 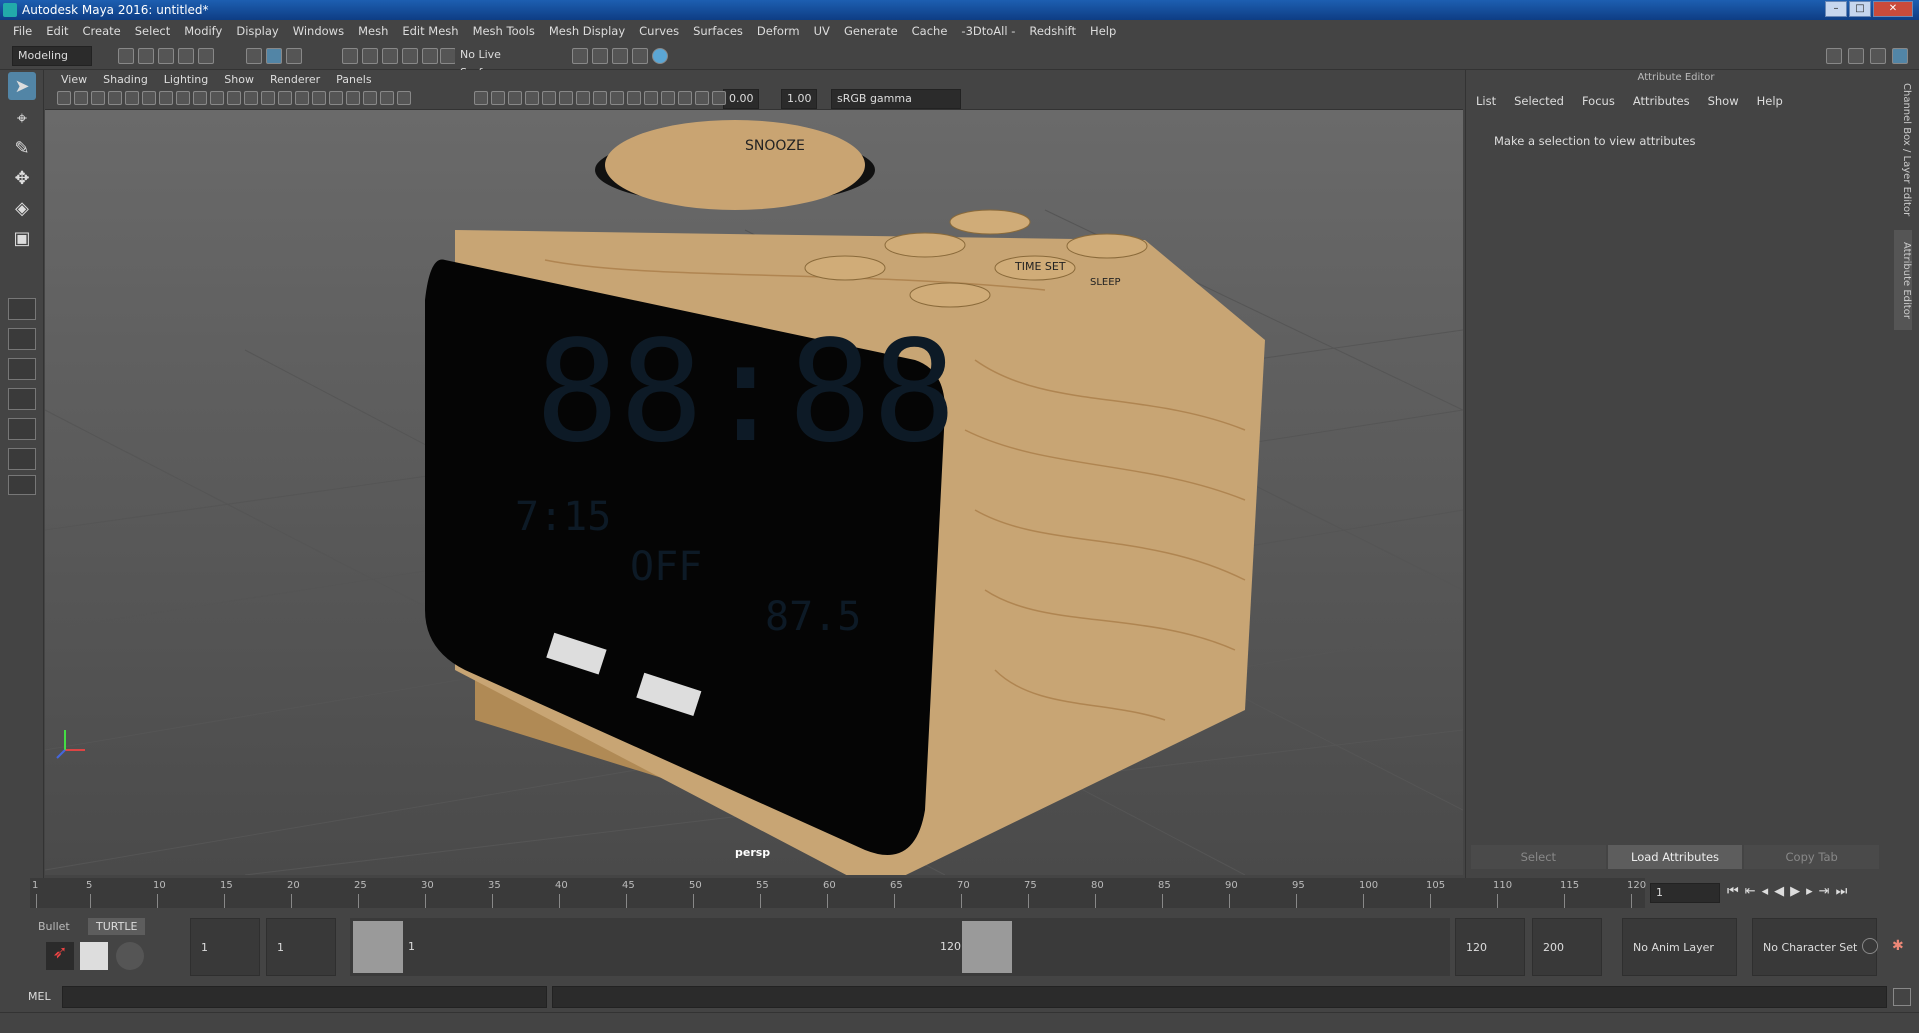 I want to click on viewport-menu-renderer: Renderer, so click(x=295, y=79).